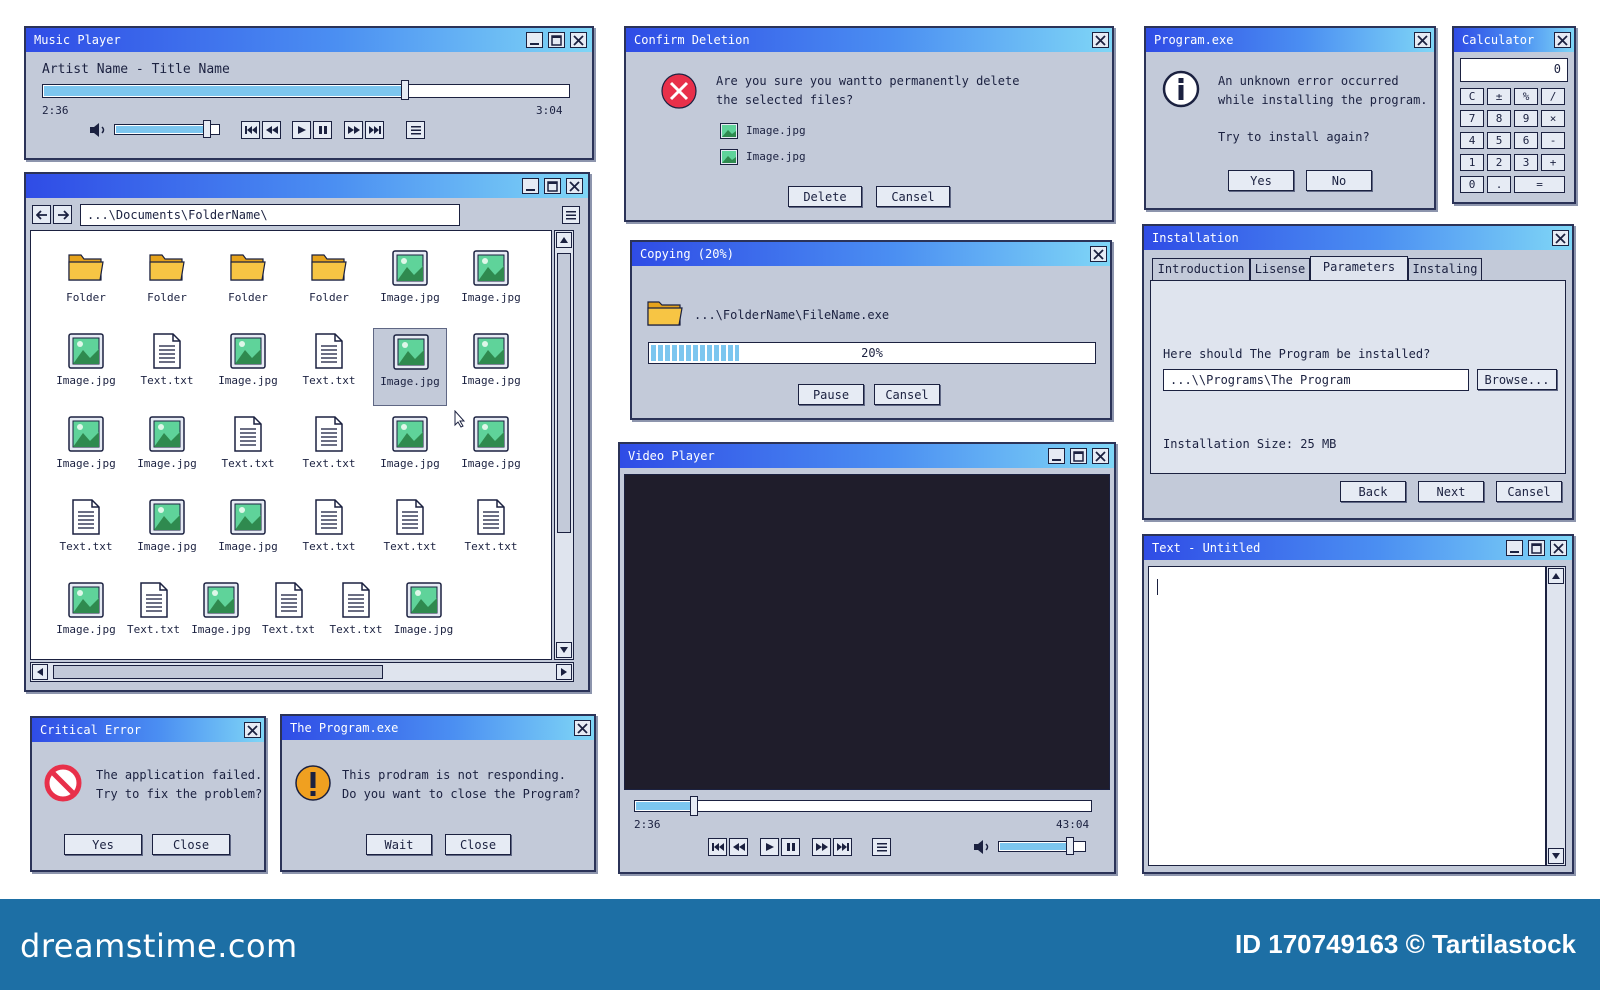 This screenshot has width=1600, height=990. I want to click on scroll-down-button, so click(564, 650).